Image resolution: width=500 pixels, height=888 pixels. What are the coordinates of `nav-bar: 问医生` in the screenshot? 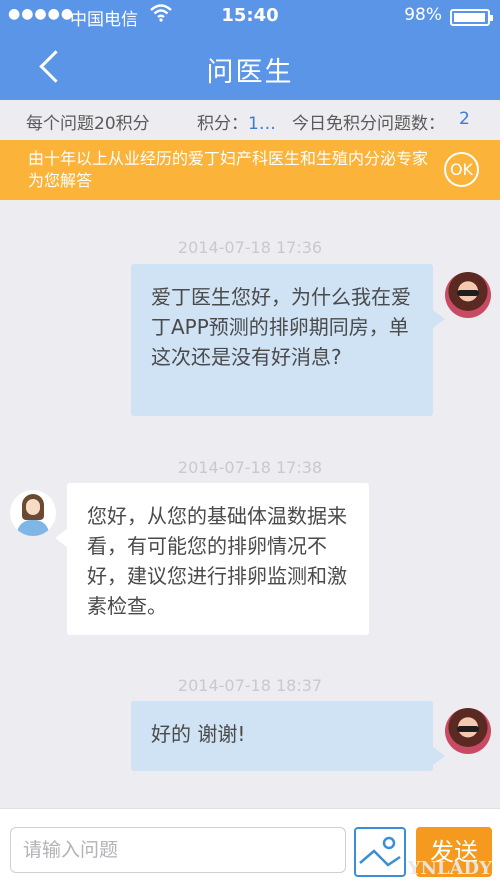 It's located at (250, 66).